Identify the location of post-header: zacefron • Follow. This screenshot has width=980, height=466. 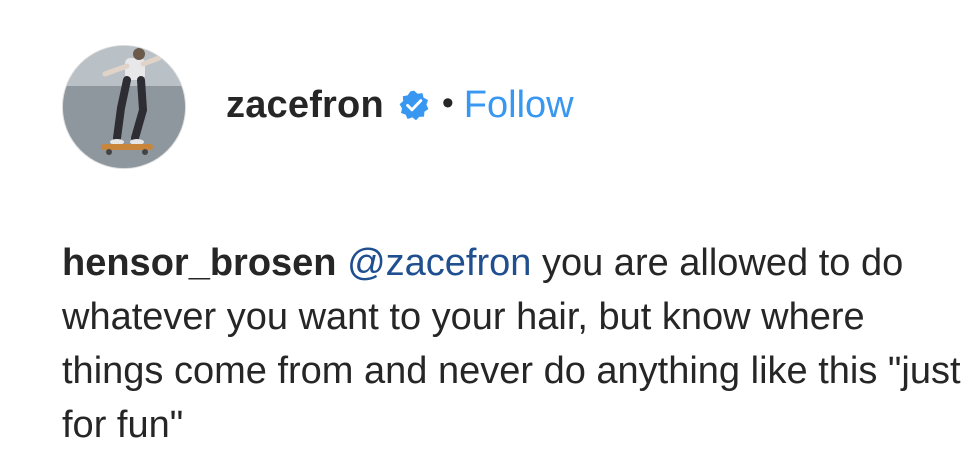
(318, 107).